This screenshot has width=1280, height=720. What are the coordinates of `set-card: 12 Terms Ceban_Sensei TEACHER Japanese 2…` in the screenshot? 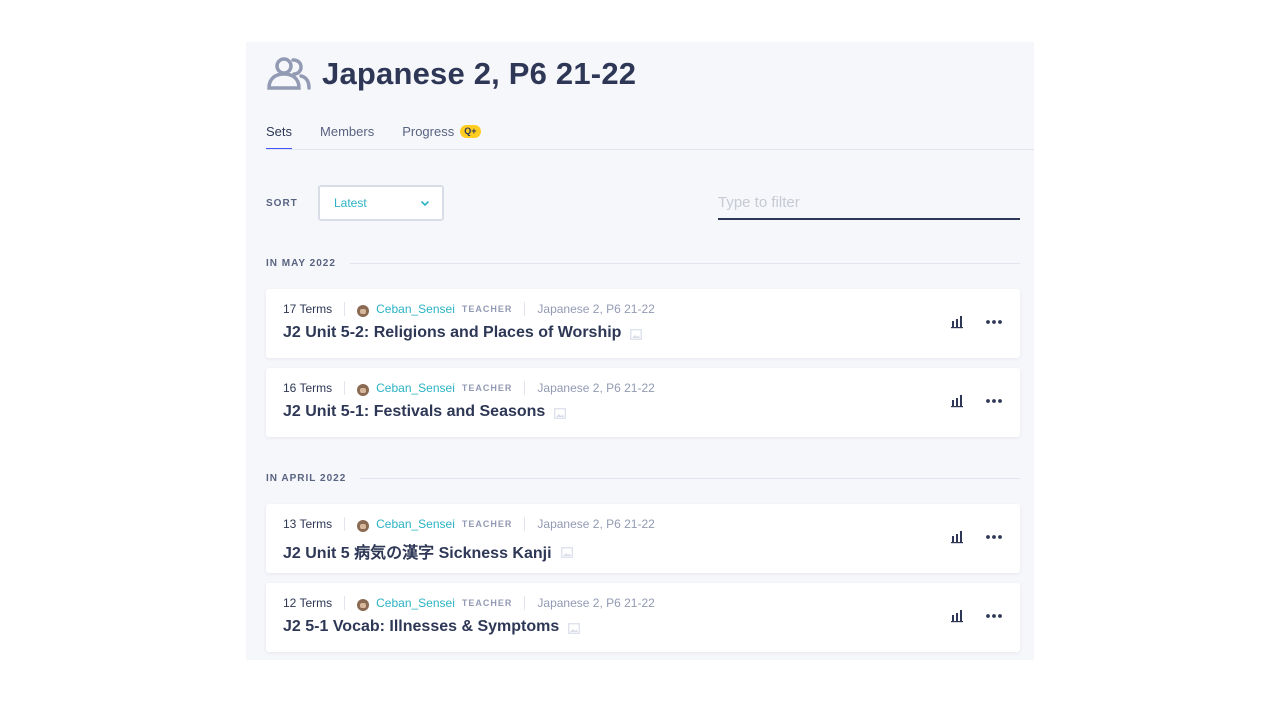 It's located at (643, 617).